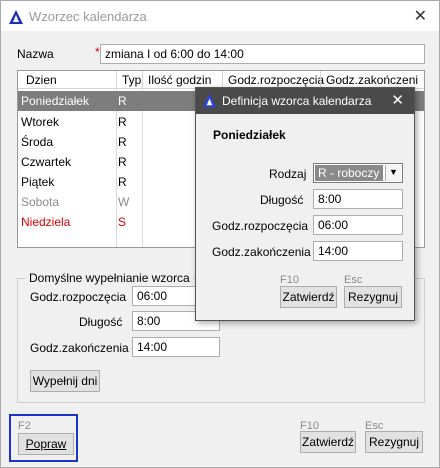  Describe the element at coordinates (41, 80) in the screenshot. I see `column-header-day: Dzien` at that location.